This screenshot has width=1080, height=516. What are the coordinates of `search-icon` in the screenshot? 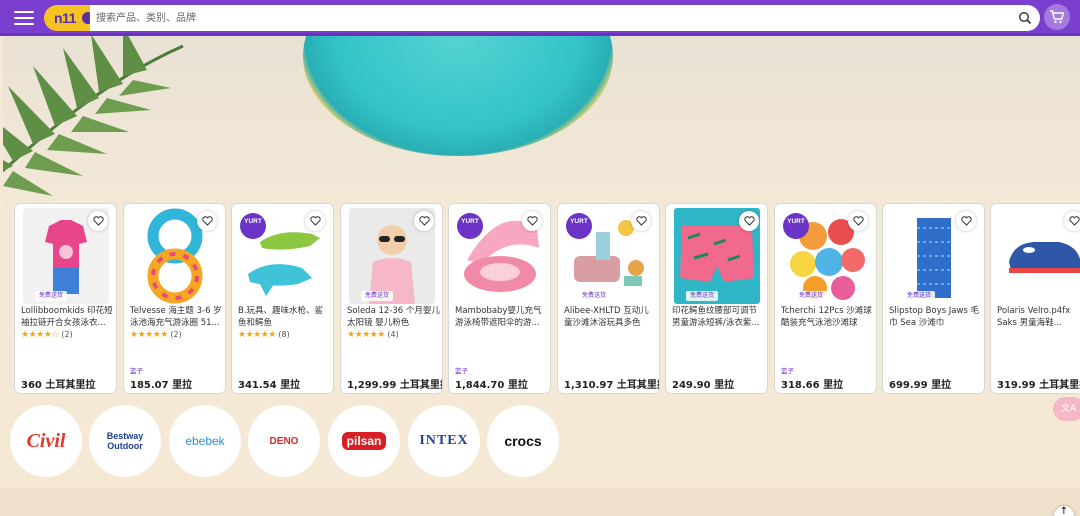 It's located at (1025, 18).